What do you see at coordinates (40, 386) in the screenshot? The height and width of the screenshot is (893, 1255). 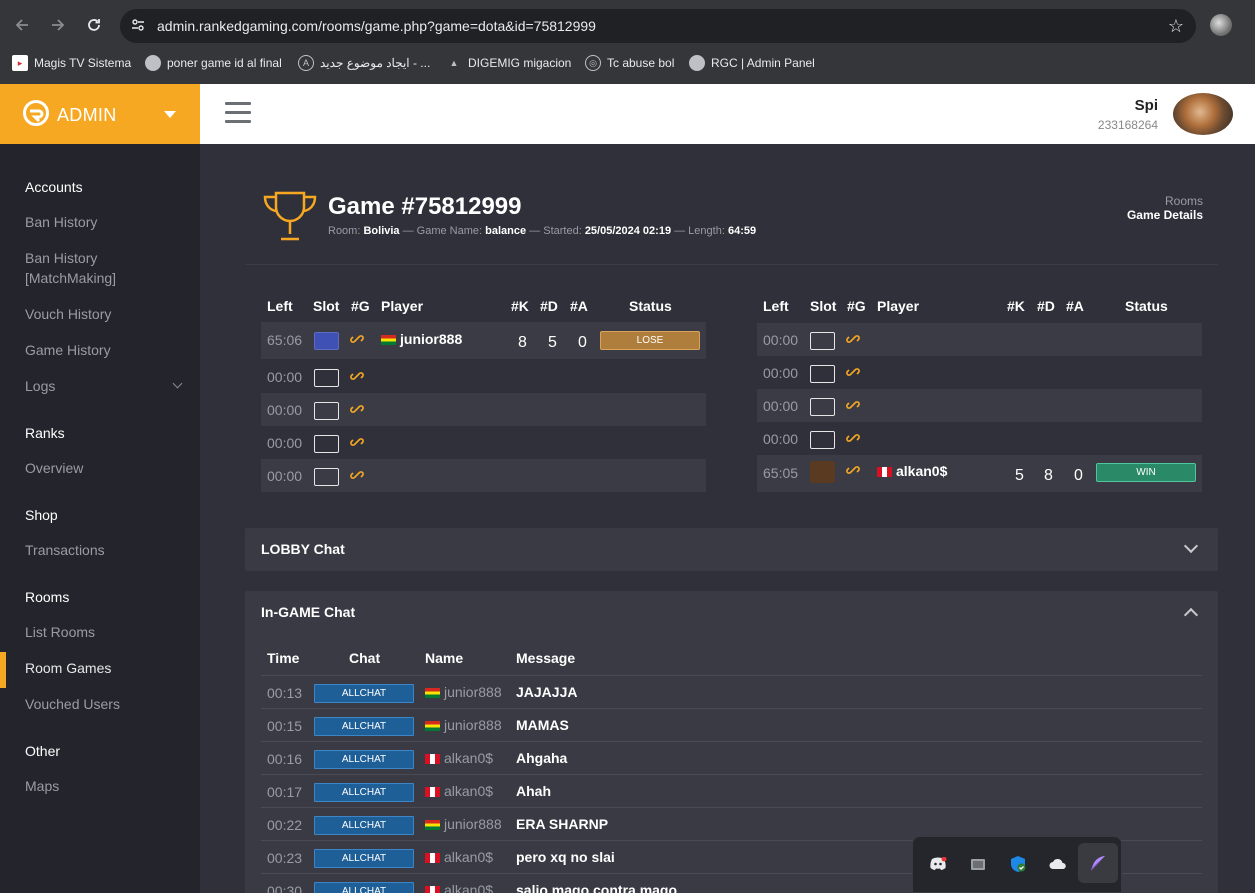 I see `sidebar-item-logs: Logs` at bounding box center [40, 386].